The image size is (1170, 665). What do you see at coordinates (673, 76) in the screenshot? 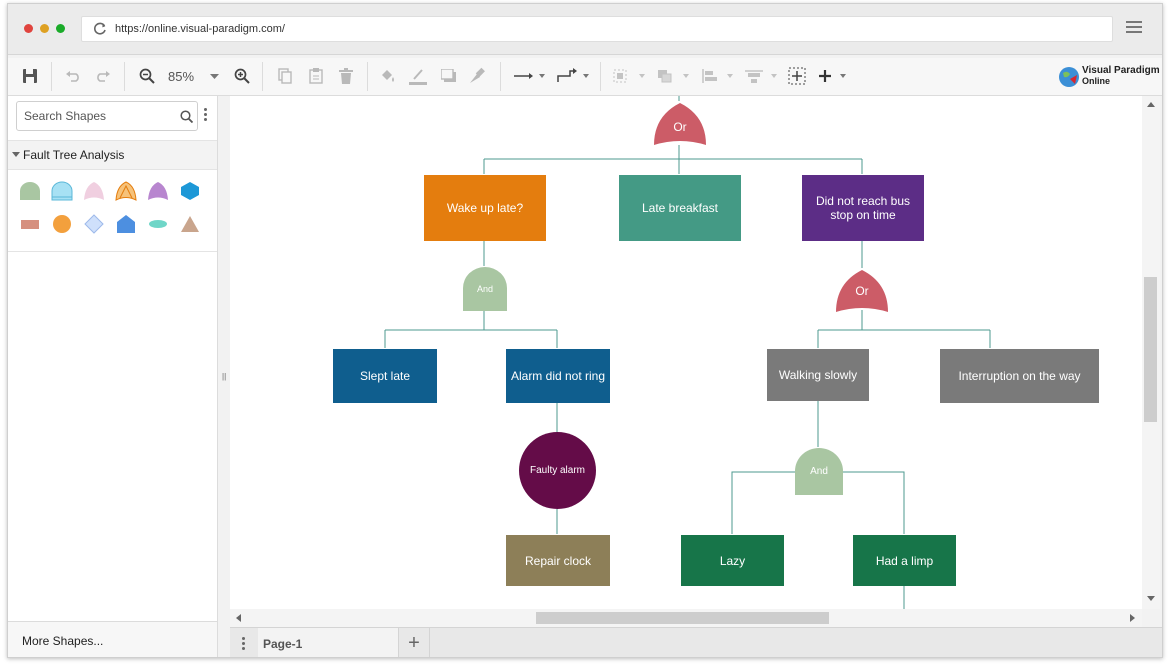
I see `arrange-icon` at bounding box center [673, 76].